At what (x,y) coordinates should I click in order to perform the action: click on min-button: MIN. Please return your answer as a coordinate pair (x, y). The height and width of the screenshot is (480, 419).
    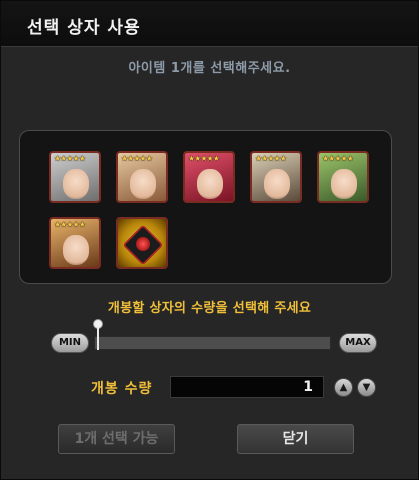
    Looking at the image, I should click on (70, 343).